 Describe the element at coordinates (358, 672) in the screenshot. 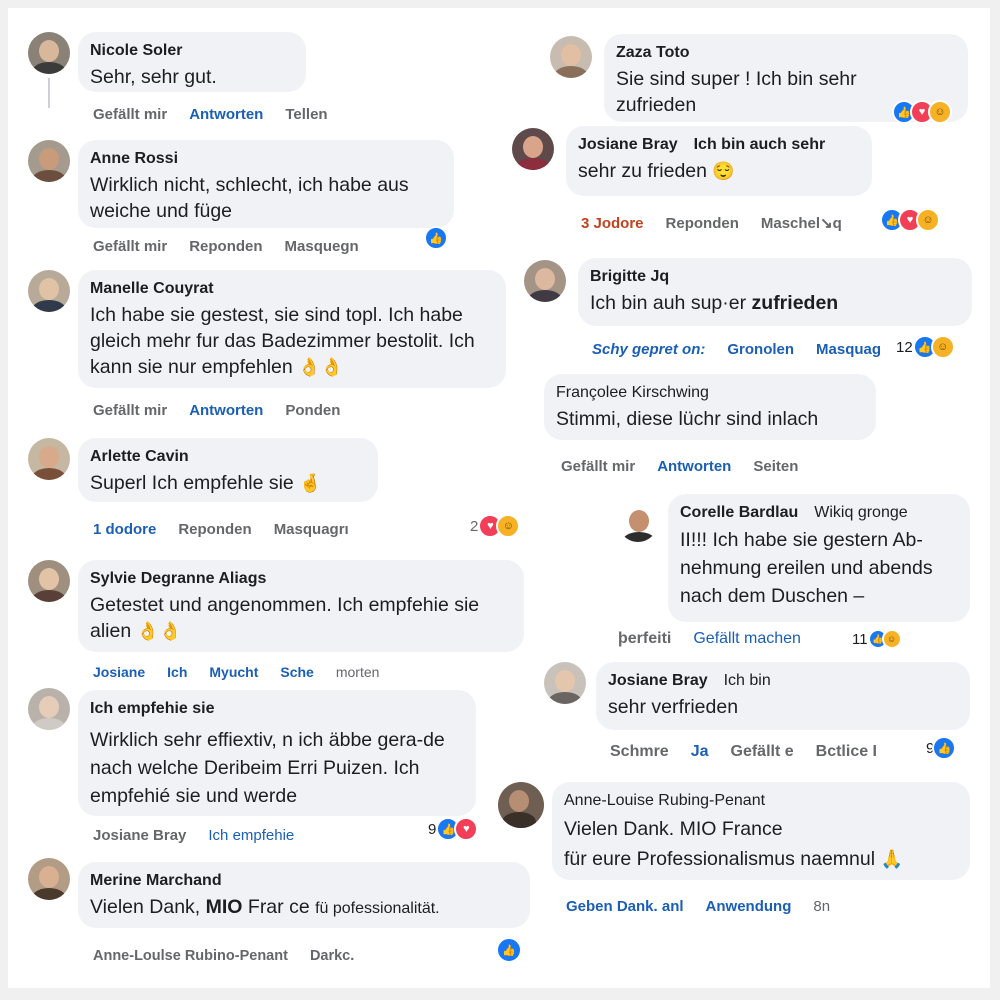

I see `action-link: morten` at that location.